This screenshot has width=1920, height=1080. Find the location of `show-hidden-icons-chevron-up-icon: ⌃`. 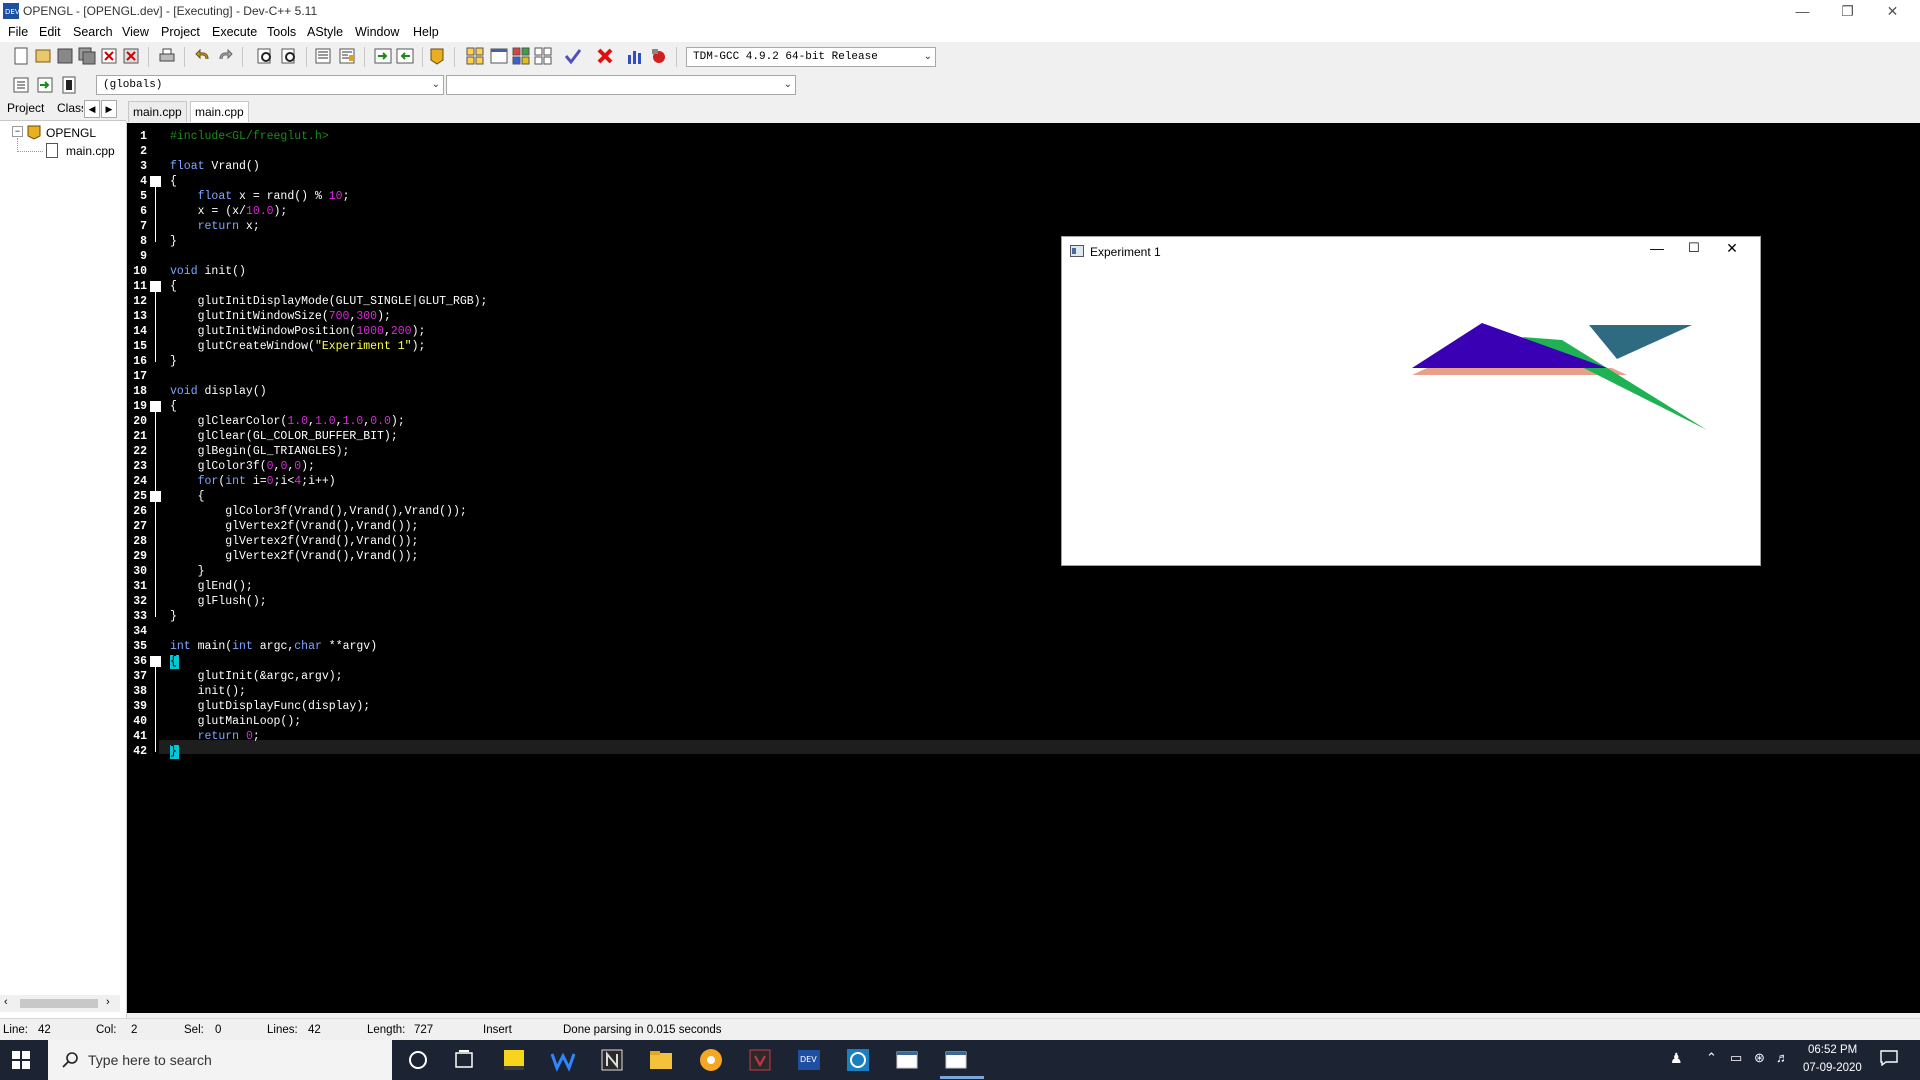

show-hidden-icons-chevron-up-icon: ⌃ is located at coordinates (1711, 1058).